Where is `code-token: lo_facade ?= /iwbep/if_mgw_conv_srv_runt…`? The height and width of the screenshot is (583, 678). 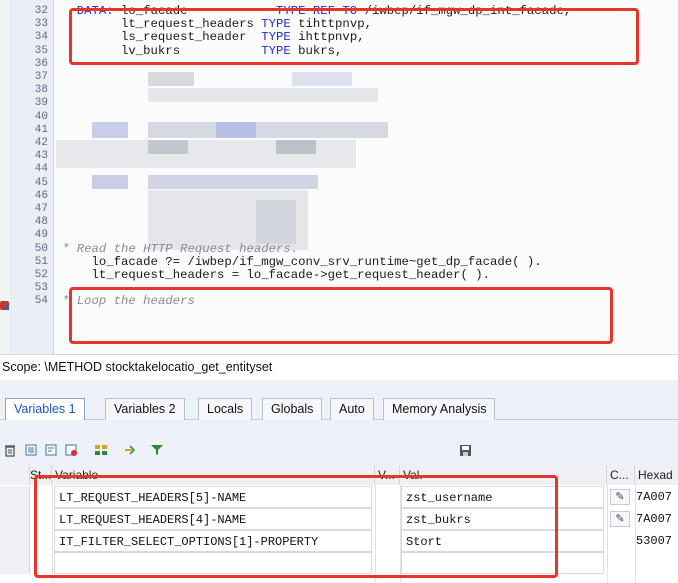
code-token: lo_facade ?= /iwbep/if_mgw_conv_srv_runt… is located at coordinates (302, 261).